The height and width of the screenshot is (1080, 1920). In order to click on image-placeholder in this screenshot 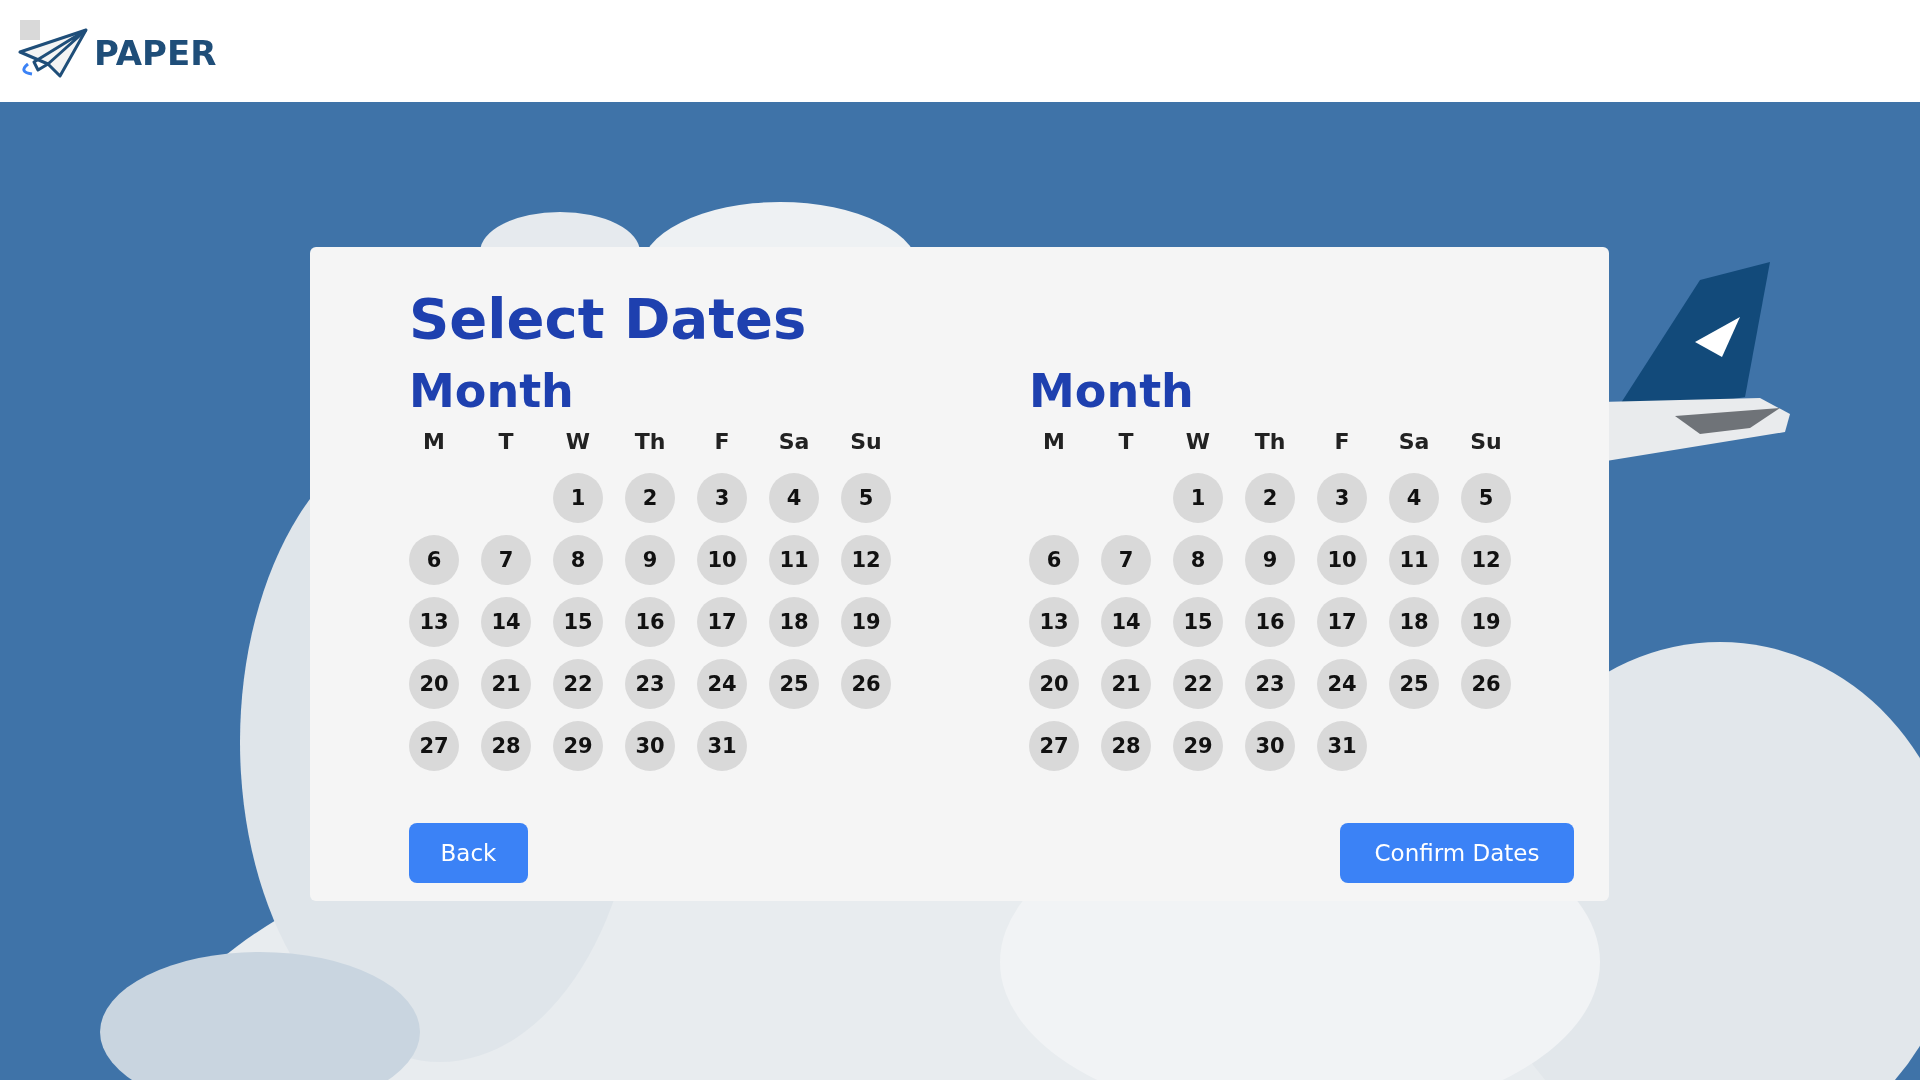, I will do `click(30, 30)`.